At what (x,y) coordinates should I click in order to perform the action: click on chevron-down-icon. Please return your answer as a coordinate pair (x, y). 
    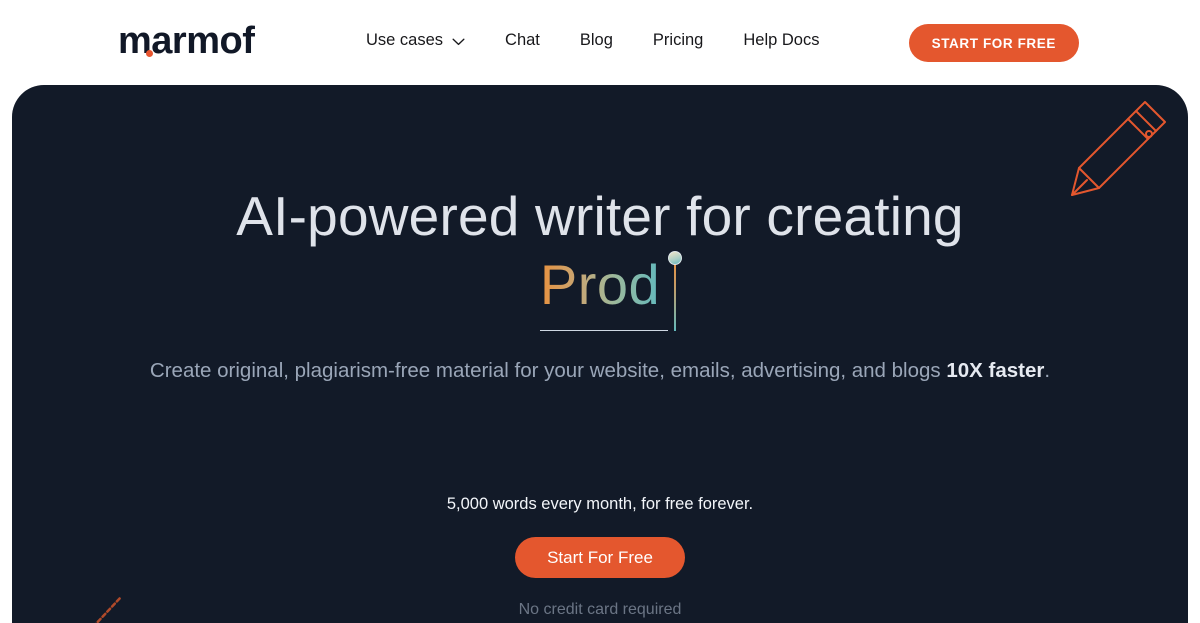
    Looking at the image, I should click on (458, 42).